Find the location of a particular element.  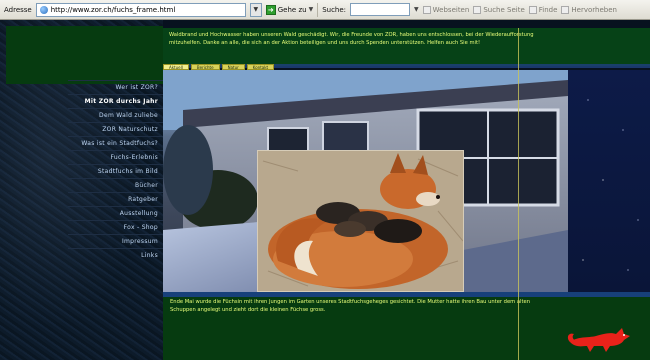

nav-item-fox-shop: Fox - Shop is located at coordinates (115, 227).